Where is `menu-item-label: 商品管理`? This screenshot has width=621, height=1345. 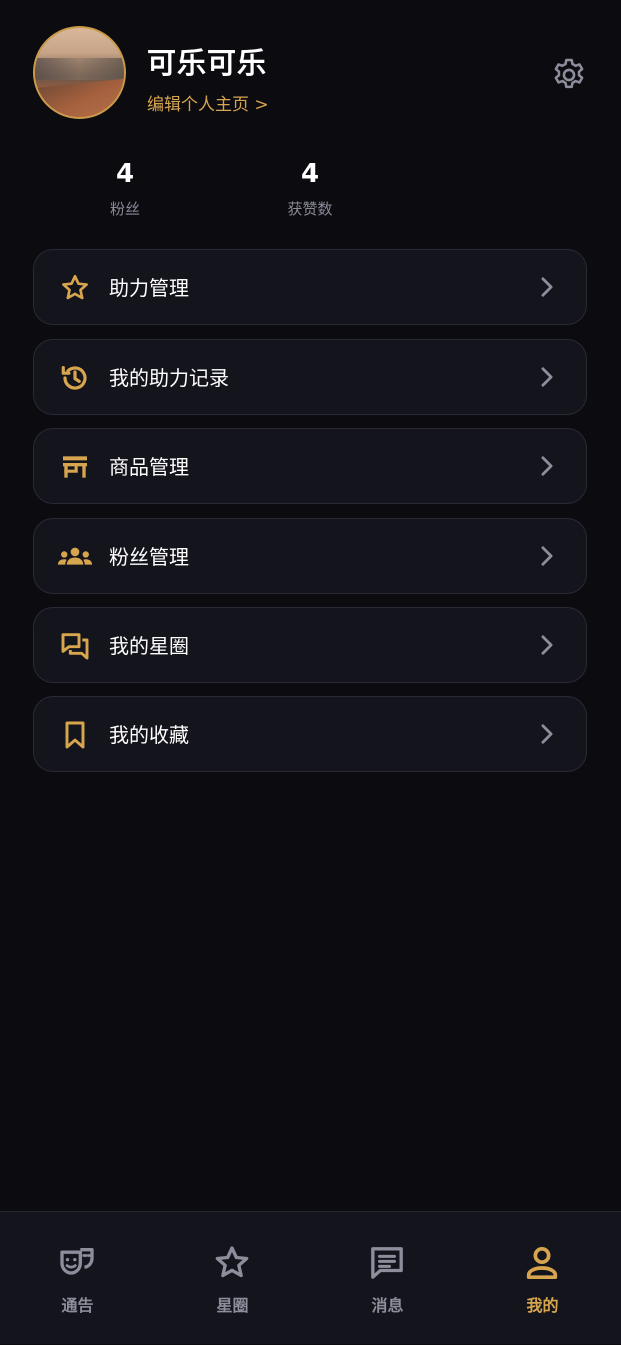 menu-item-label: 商品管理 is located at coordinates (149, 467).